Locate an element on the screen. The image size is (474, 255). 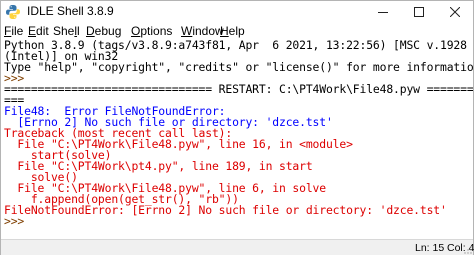
minimize-button is located at coordinates (383, 12).